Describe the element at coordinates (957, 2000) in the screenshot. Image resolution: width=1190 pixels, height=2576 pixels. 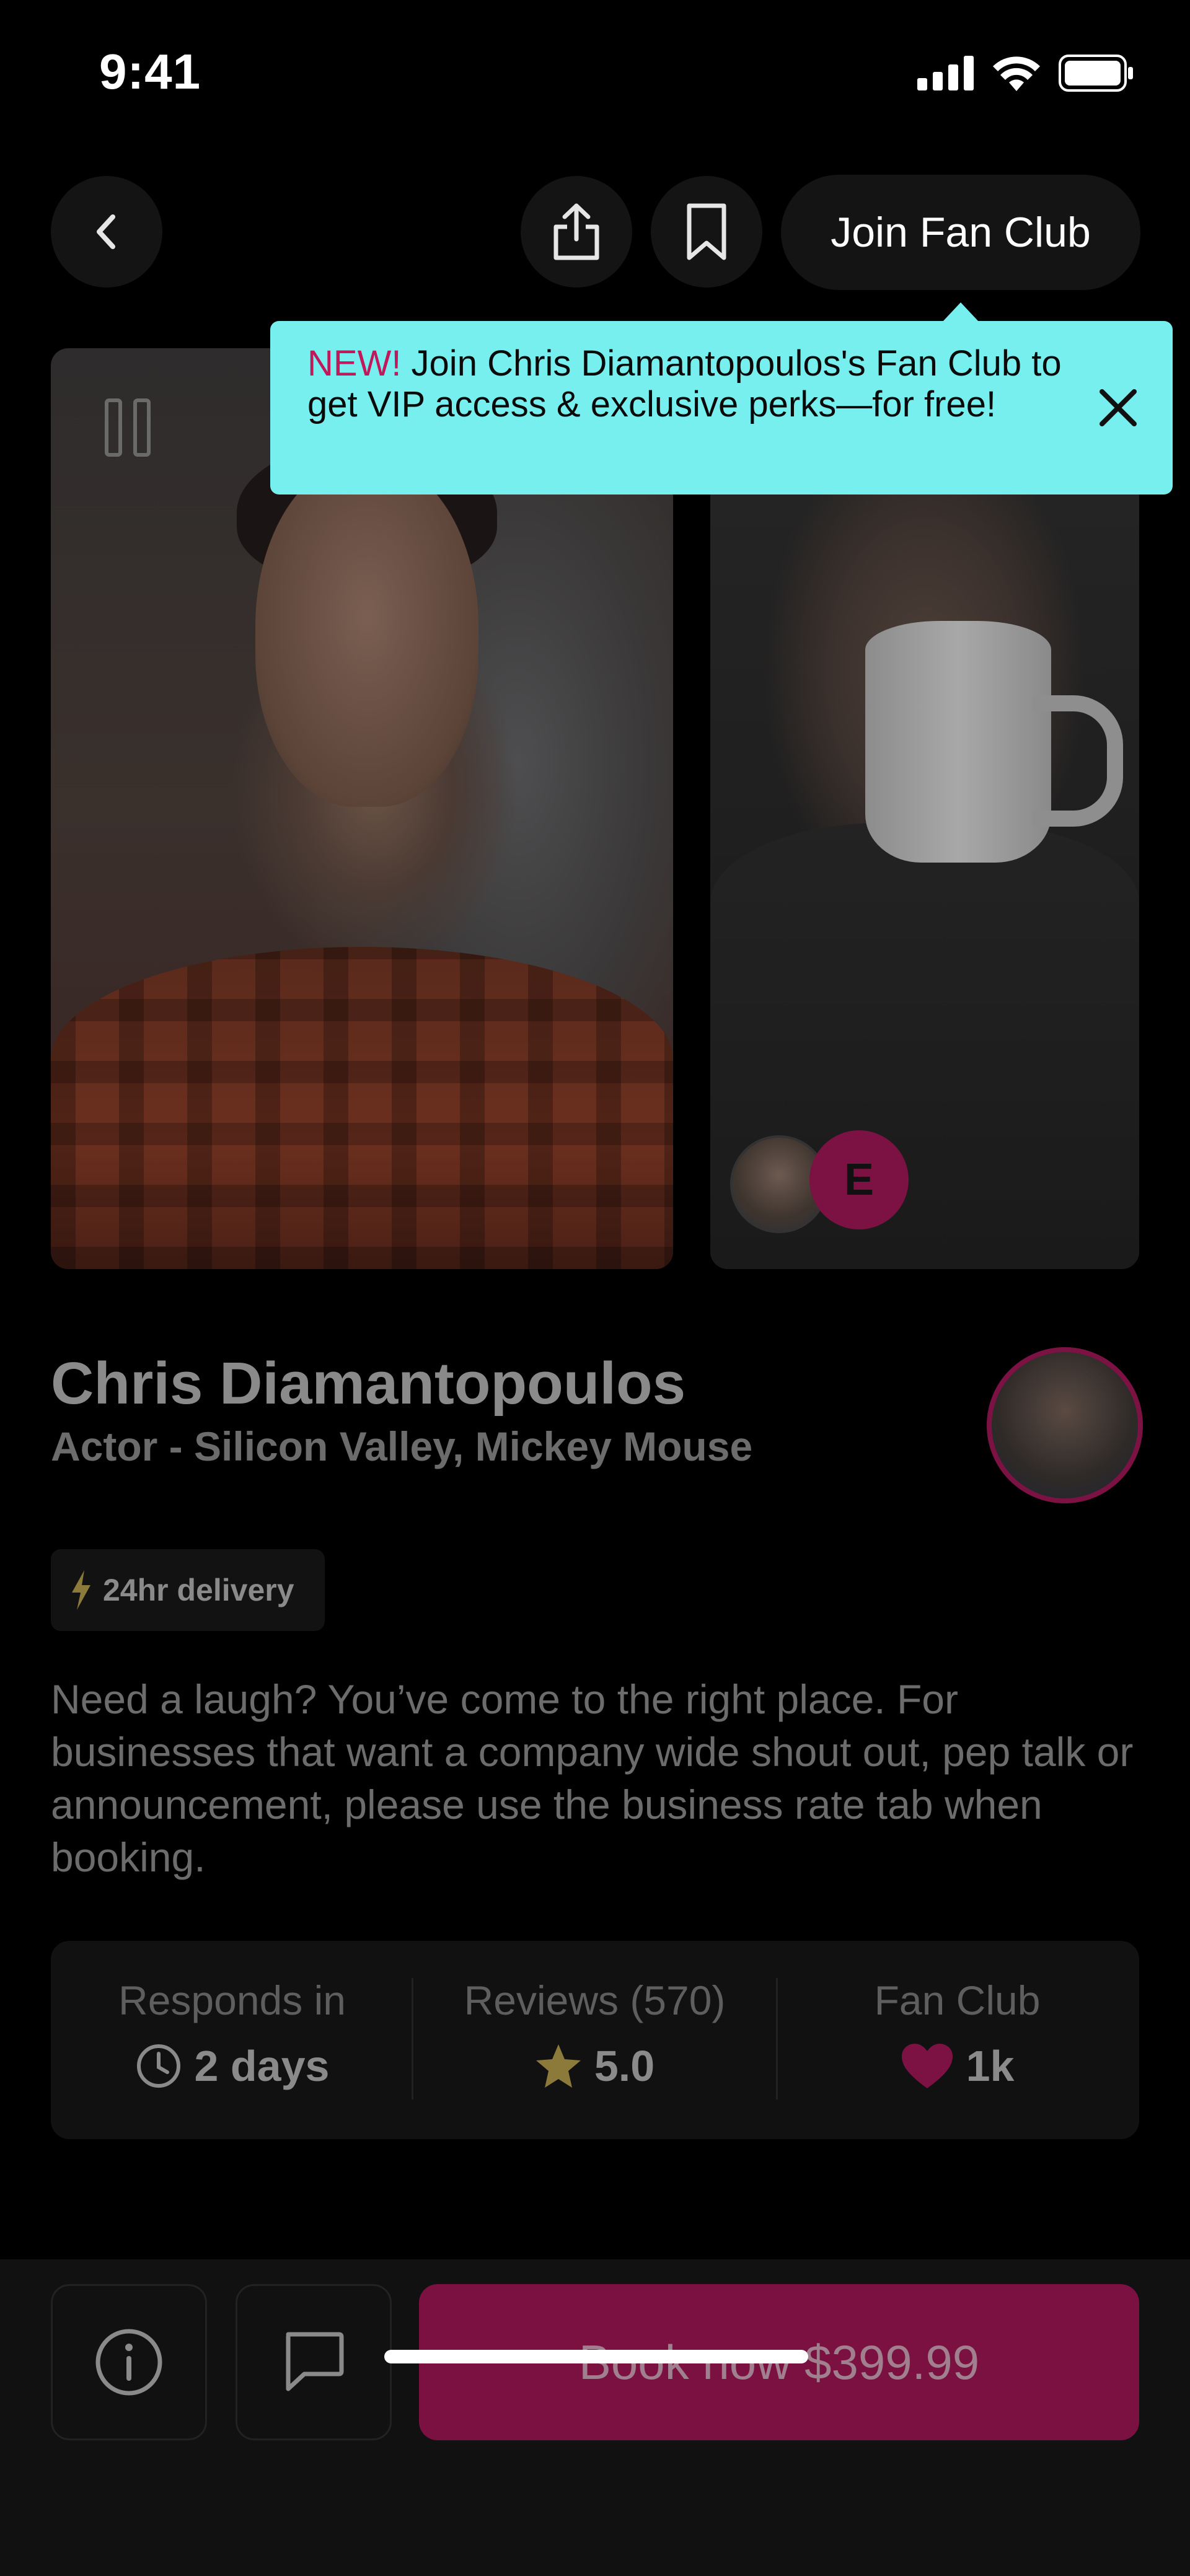
I see `fan-club-label: Fan Club` at that location.